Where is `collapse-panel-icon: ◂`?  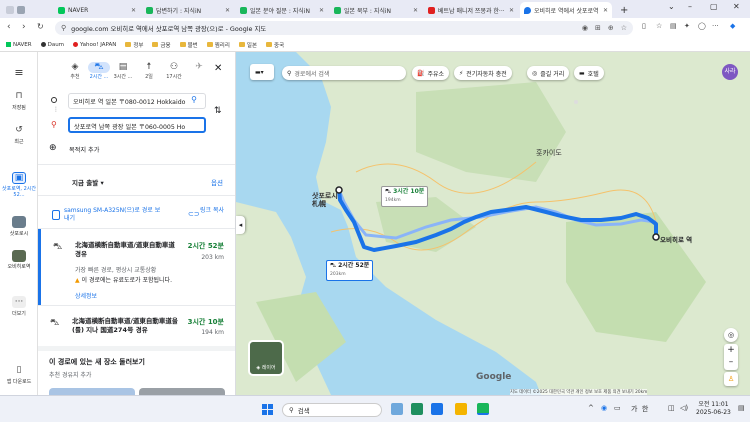 collapse-panel-icon: ◂ is located at coordinates (240, 225).